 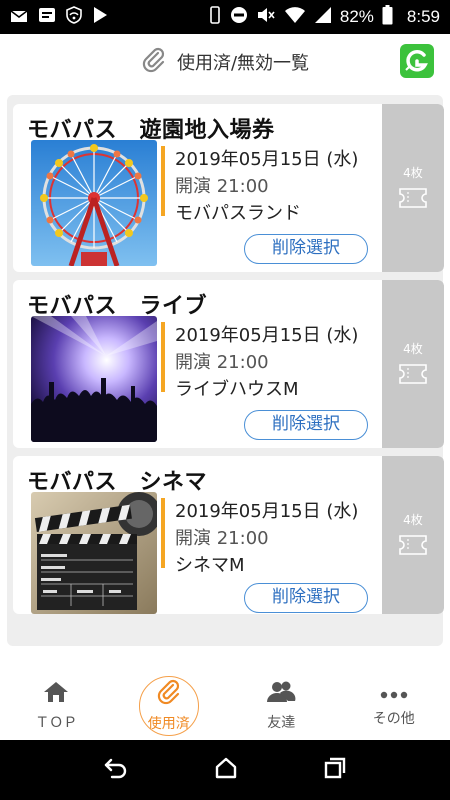 What do you see at coordinates (47, 17) in the screenshot?
I see `card-notification-icon` at bounding box center [47, 17].